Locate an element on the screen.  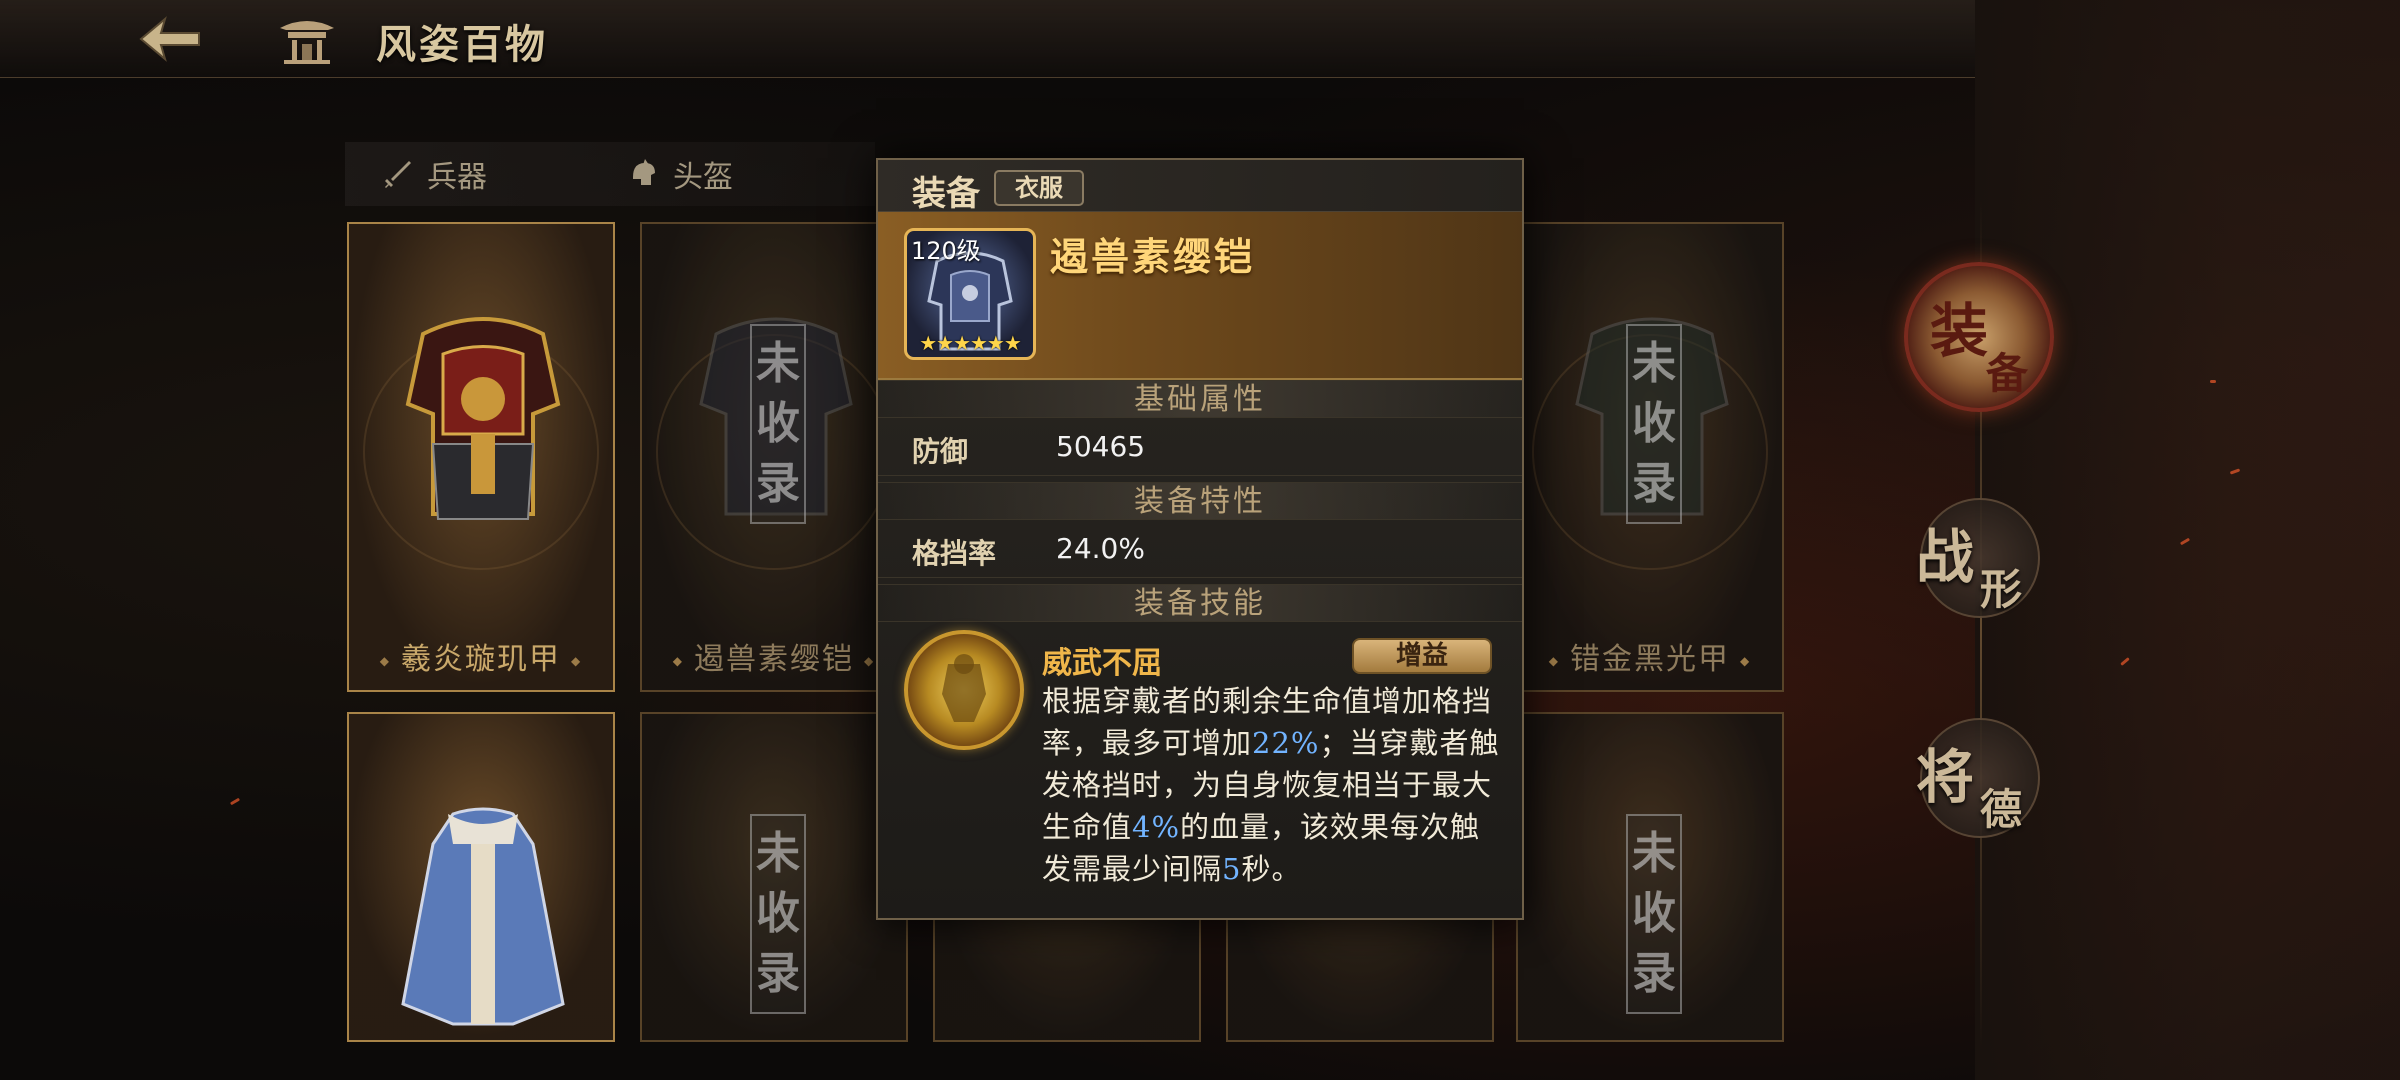
stat-label: 防御 is located at coordinates (940, 451).